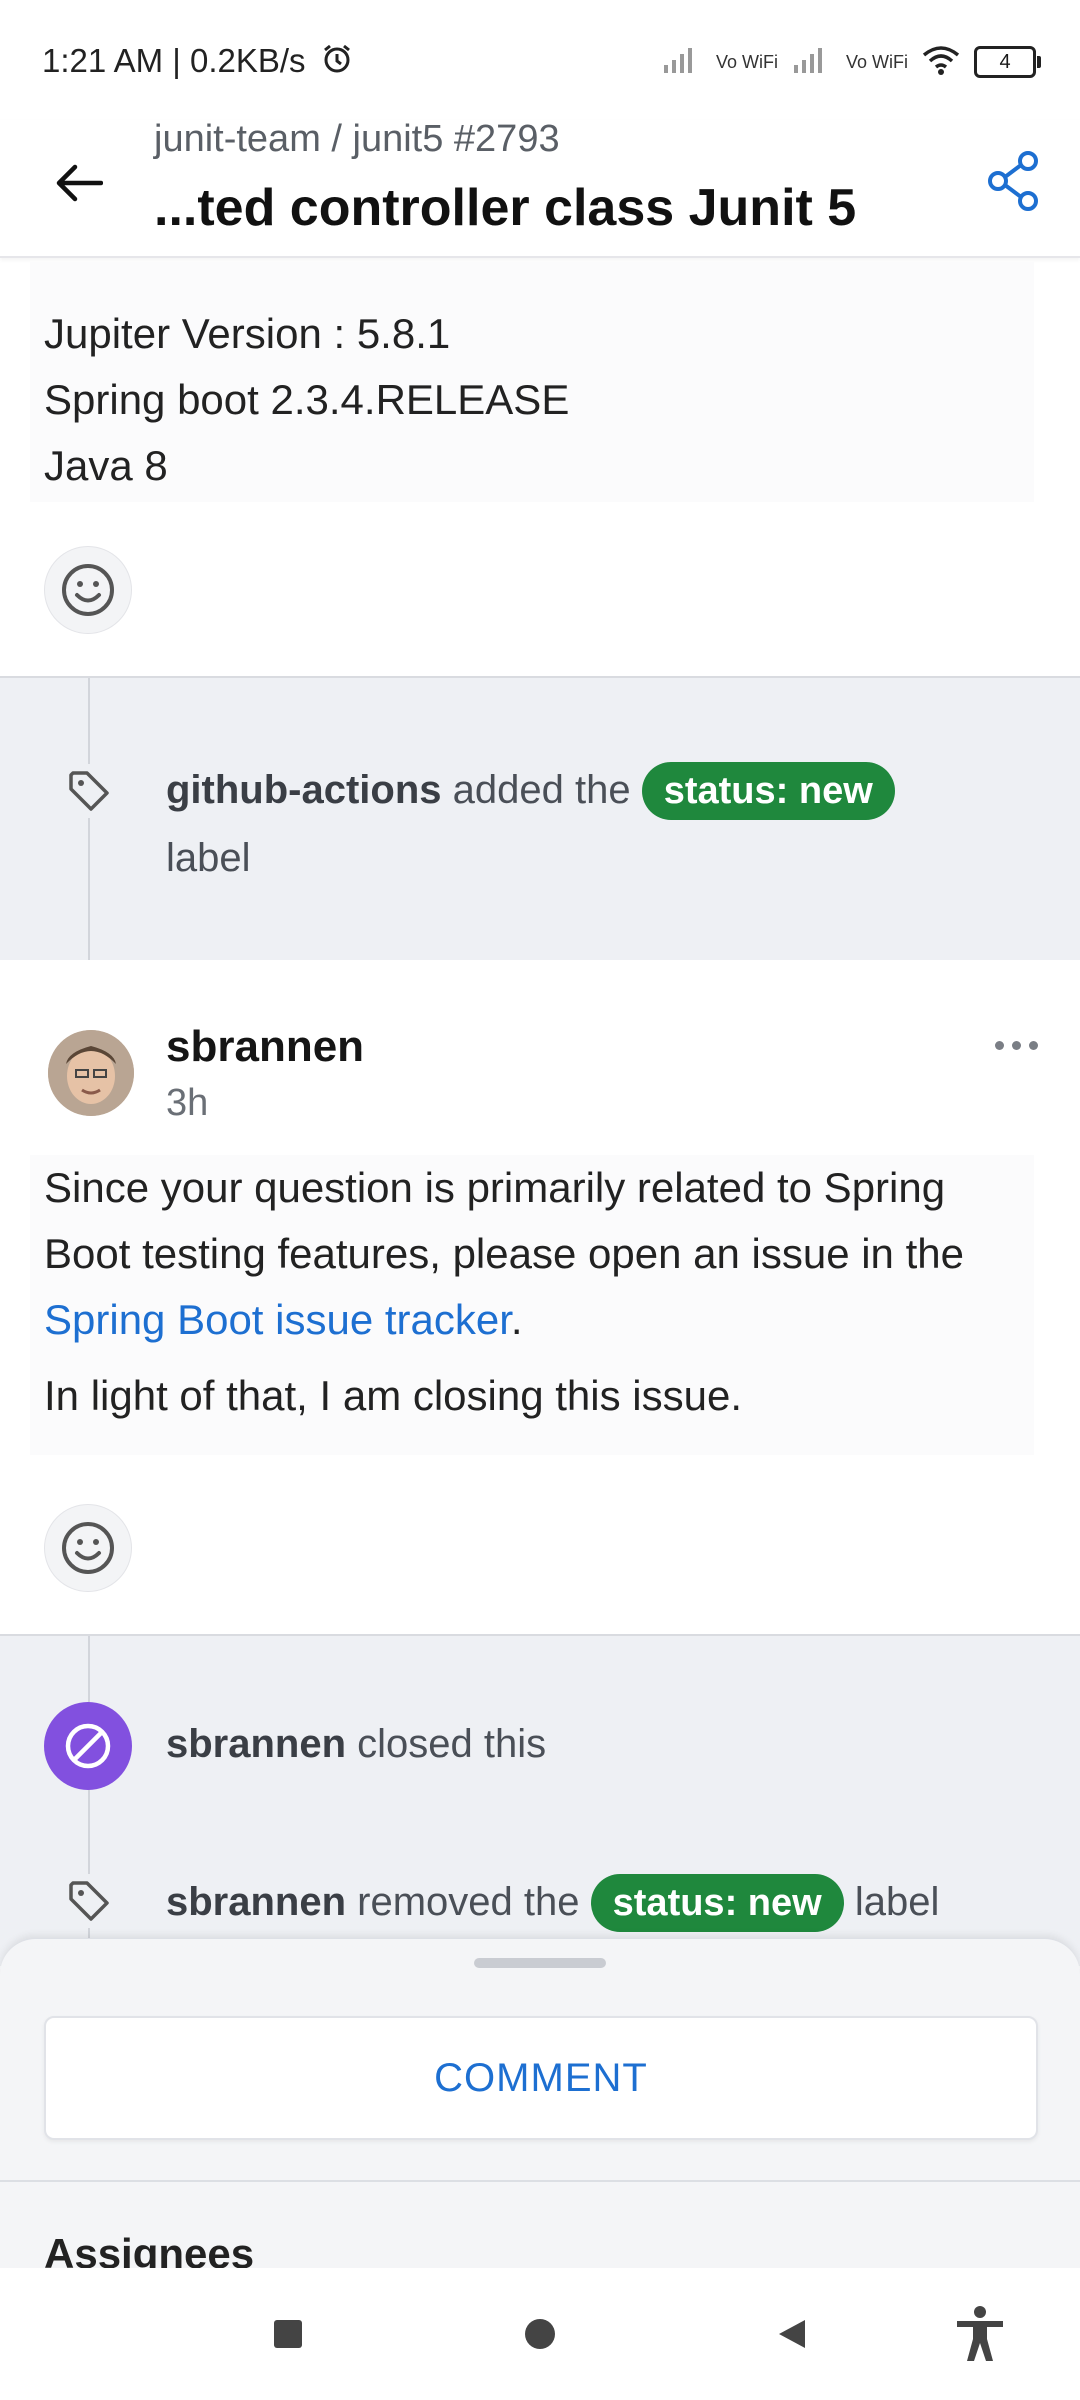  What do you see at coordinates (541, 2078) in the screenshot?
I see `comment-button: COMMENT` at bounding box center [541, 2078].